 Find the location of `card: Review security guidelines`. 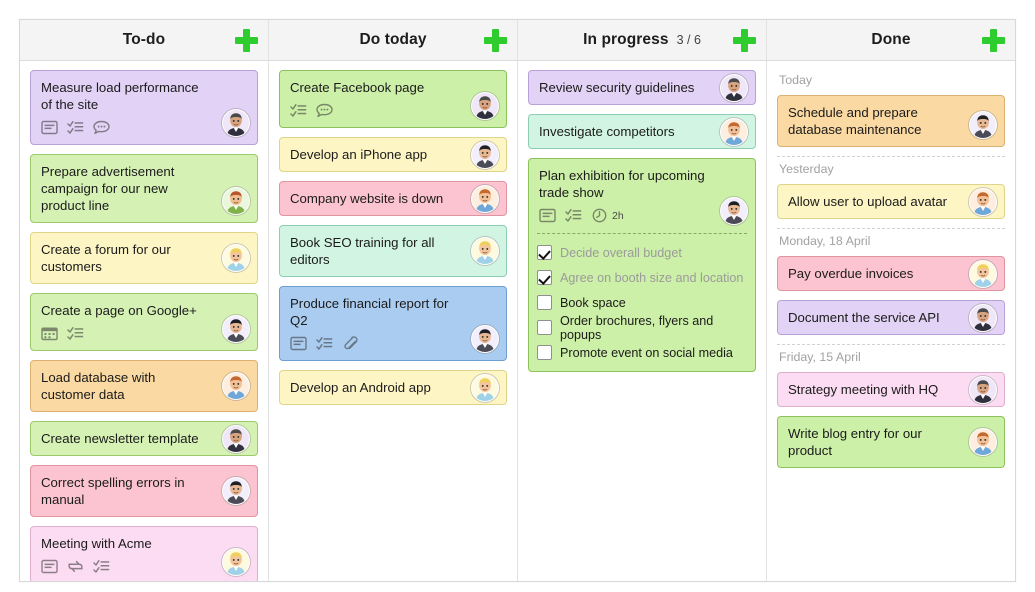

card: Review security guidelines is located at coordinates (642, 87).